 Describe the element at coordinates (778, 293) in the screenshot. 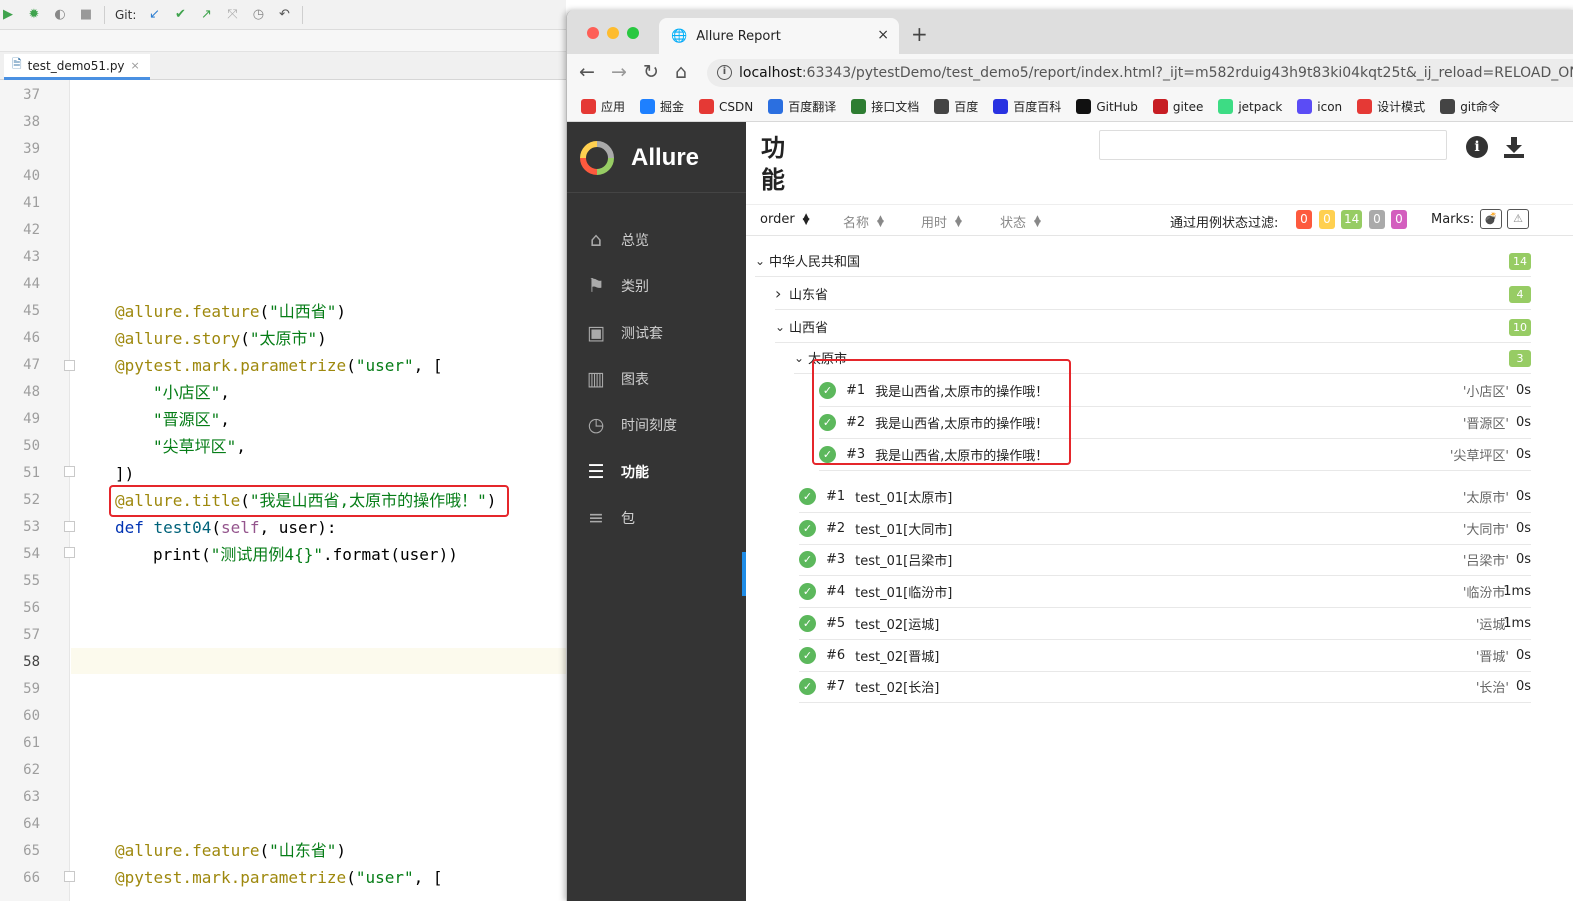

I see `chevron-right-icon: ›` at that location.